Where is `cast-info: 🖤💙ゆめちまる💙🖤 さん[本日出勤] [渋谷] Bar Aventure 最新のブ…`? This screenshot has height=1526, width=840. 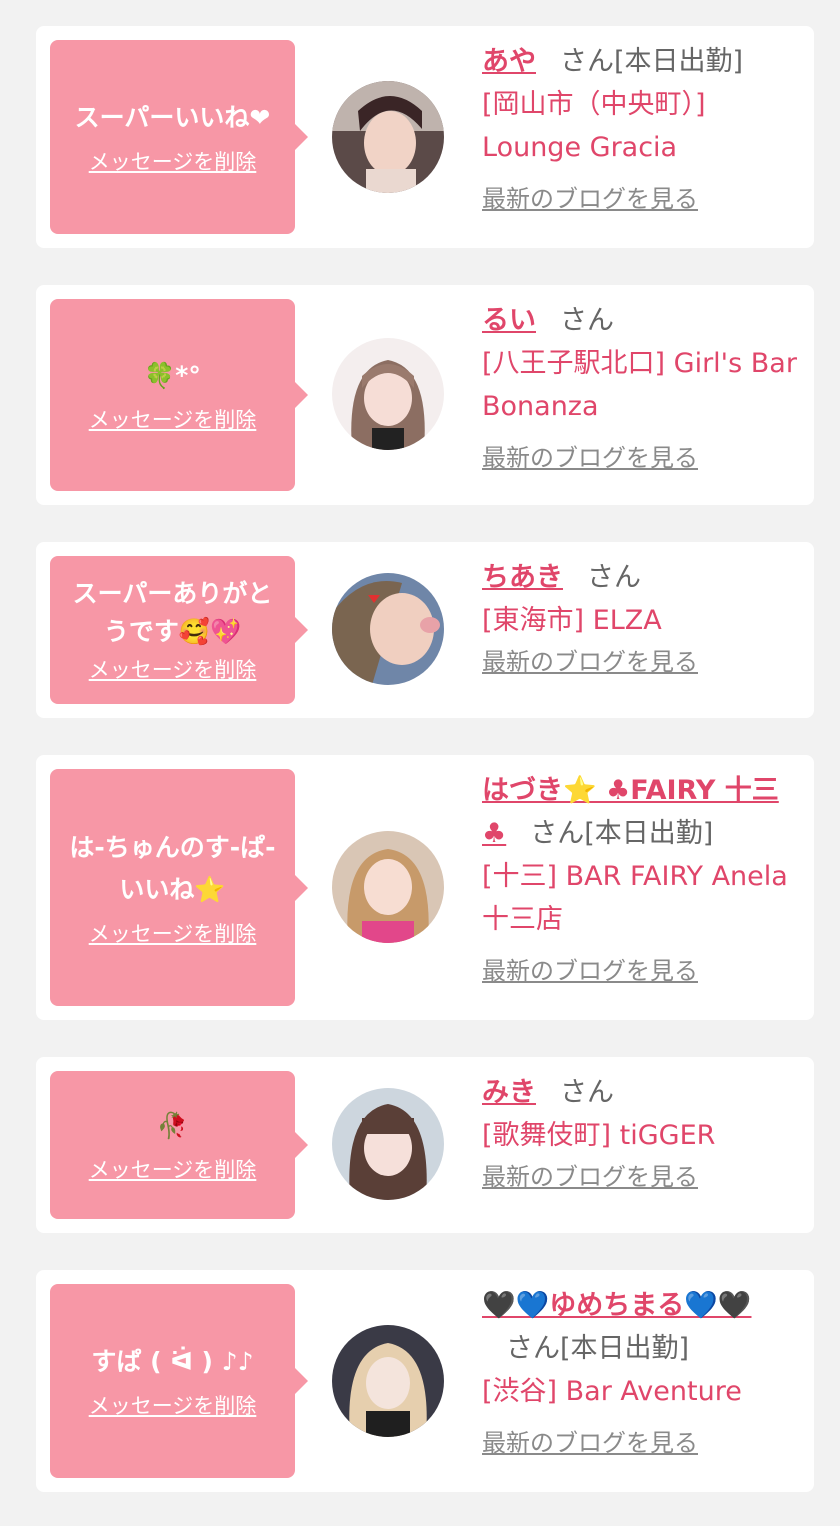 cast-info: 🖤💙ゆめちまる💙🖤 さん[本日出勤] [渋谷] Bar Aventure 最新のブ… is located at coordinates (642, 1371).